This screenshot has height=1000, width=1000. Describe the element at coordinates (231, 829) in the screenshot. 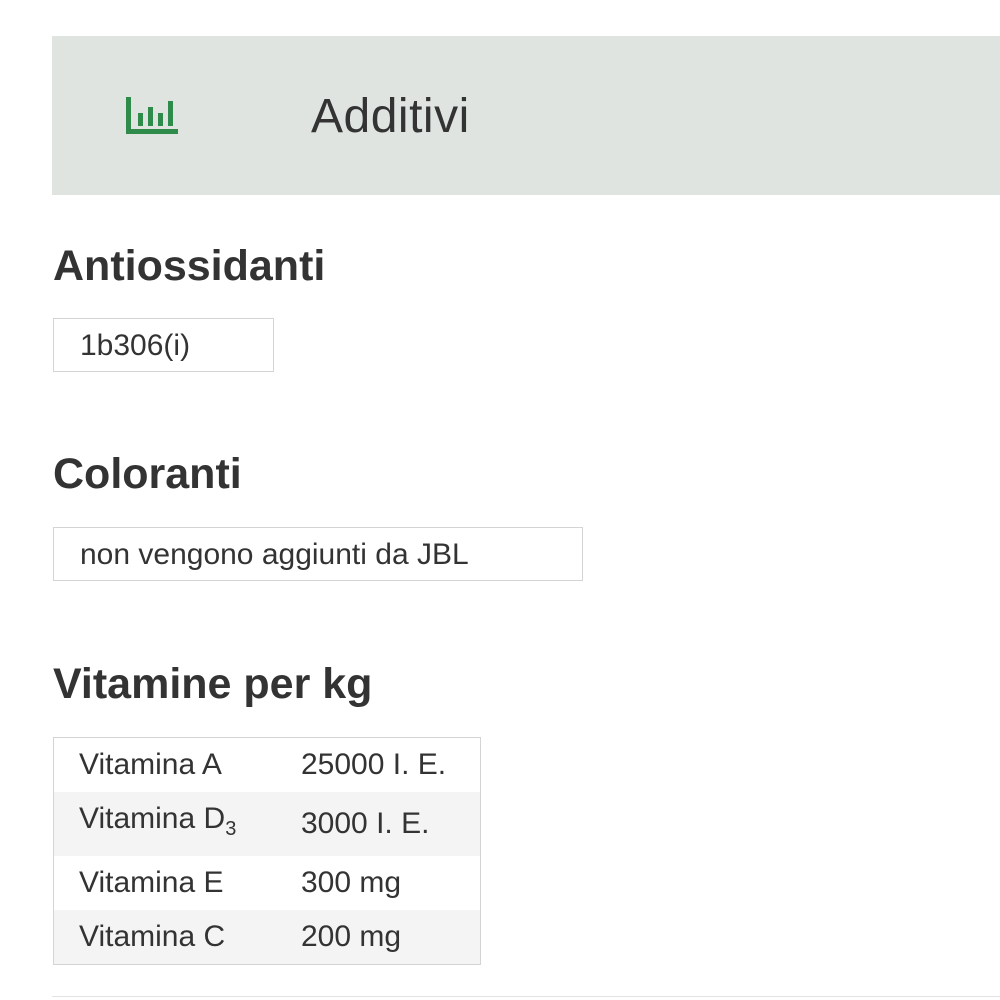

I see `vitamin-subscript: 3` at that location.